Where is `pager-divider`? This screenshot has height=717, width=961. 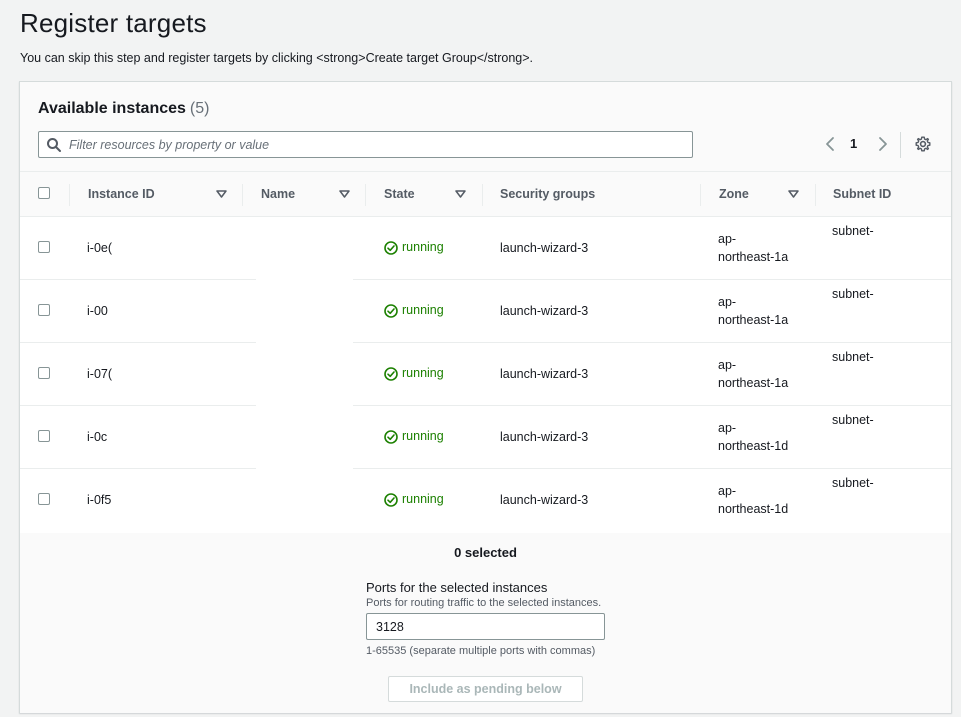 pager-divider is located at coordinates (900, 145).